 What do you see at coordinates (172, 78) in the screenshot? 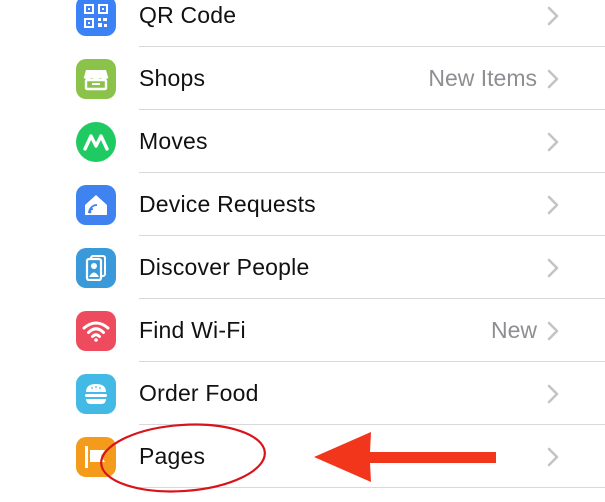
I see `list-item-label: Shops` at bounding box center [172, 78].